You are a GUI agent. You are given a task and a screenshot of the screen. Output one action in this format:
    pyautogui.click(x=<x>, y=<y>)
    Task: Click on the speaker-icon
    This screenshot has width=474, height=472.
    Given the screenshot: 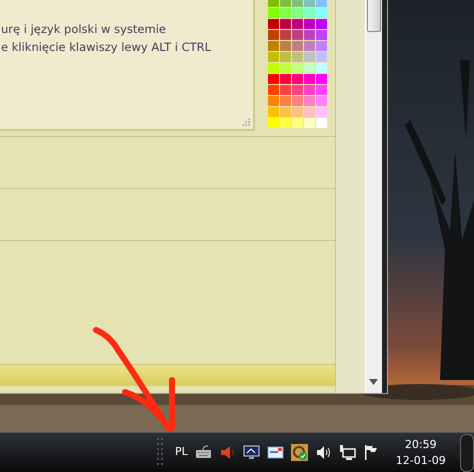 What is the action you would take?
    pyautogui.click(x=227, y=452)
    